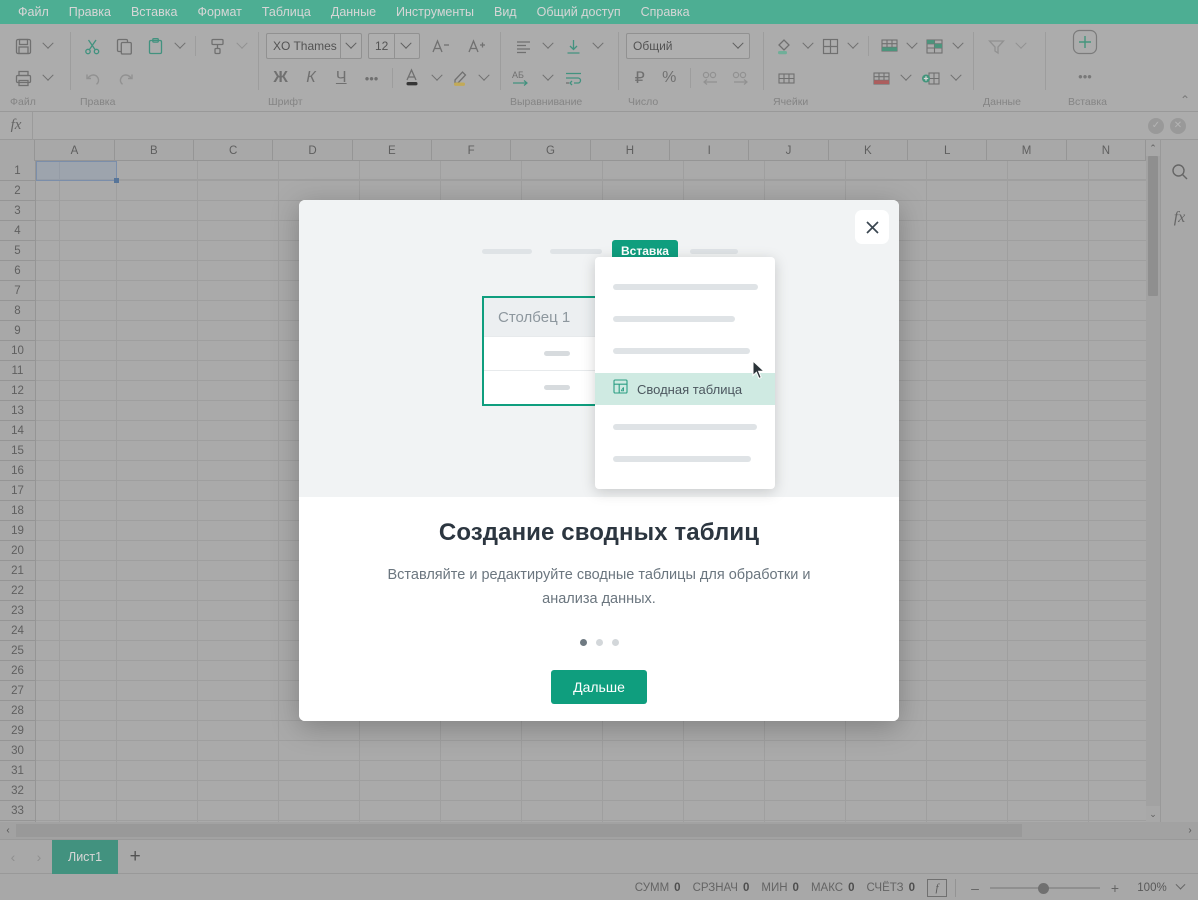 This screenshot has height=900, width=1198. I want to click on modal-title: Создание сводных таблиц, so click(599, 532).